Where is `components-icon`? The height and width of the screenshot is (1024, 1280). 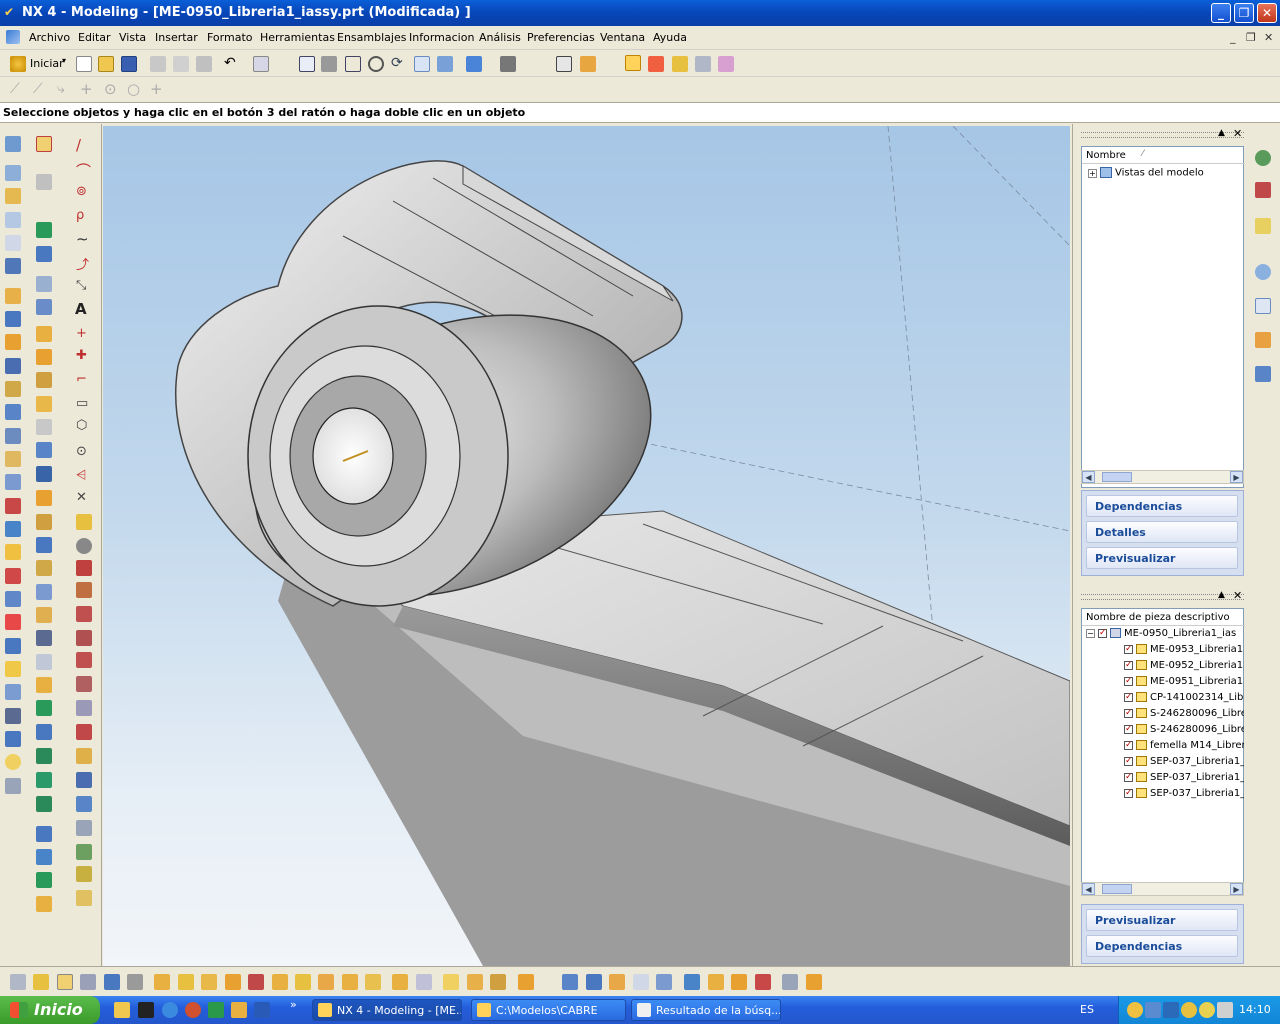 components-icon is located at coordinates (703, 64).